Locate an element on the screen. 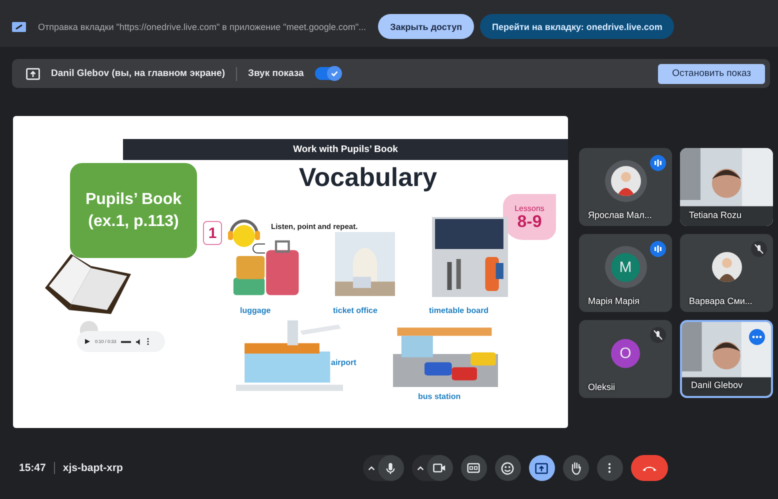 The width and height of the screenshot is (778, 499). clock-time: 15:47 is located at coordinates (32, 468).